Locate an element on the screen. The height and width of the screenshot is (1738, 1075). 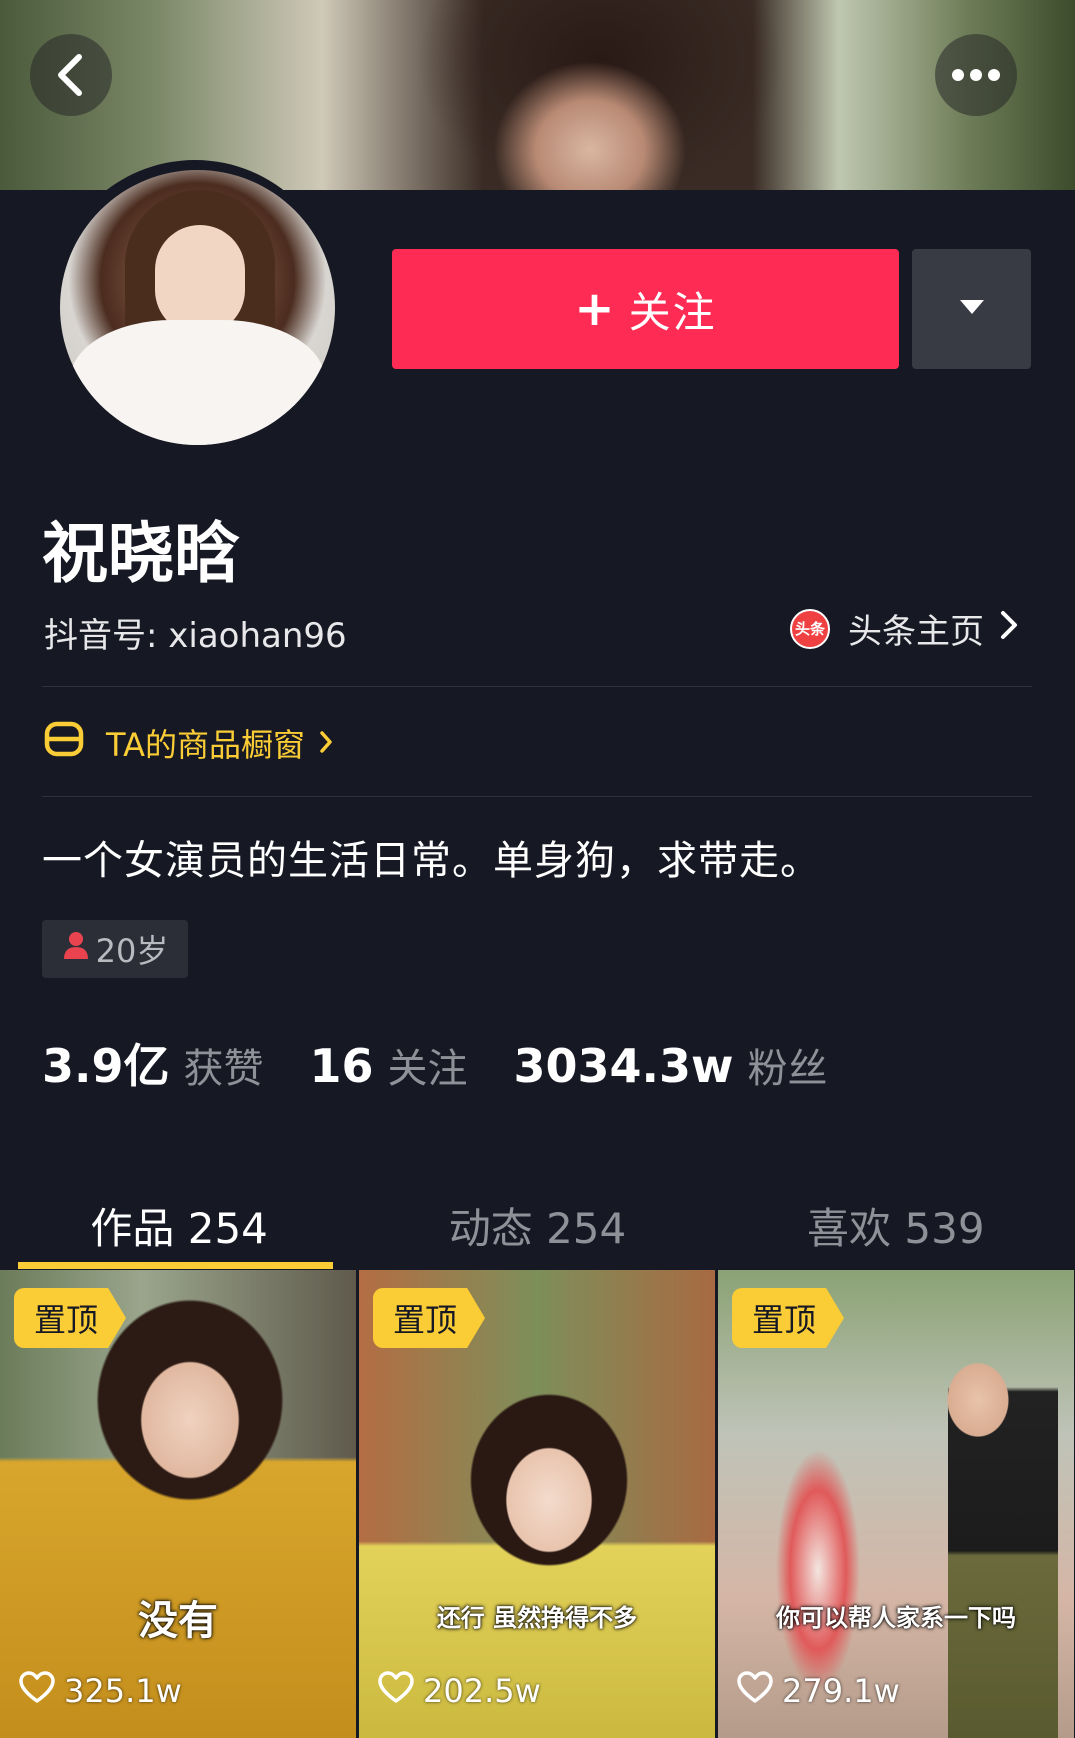
video-likes: 279.1w is located at coordinates (818, 1691).